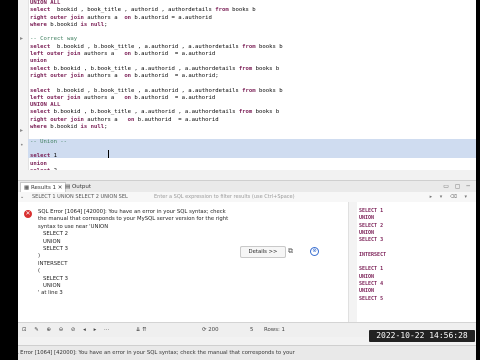 This screenshot has width=480, height=360. I want to click on sql-keyword: left outer join, so click(55, 54).